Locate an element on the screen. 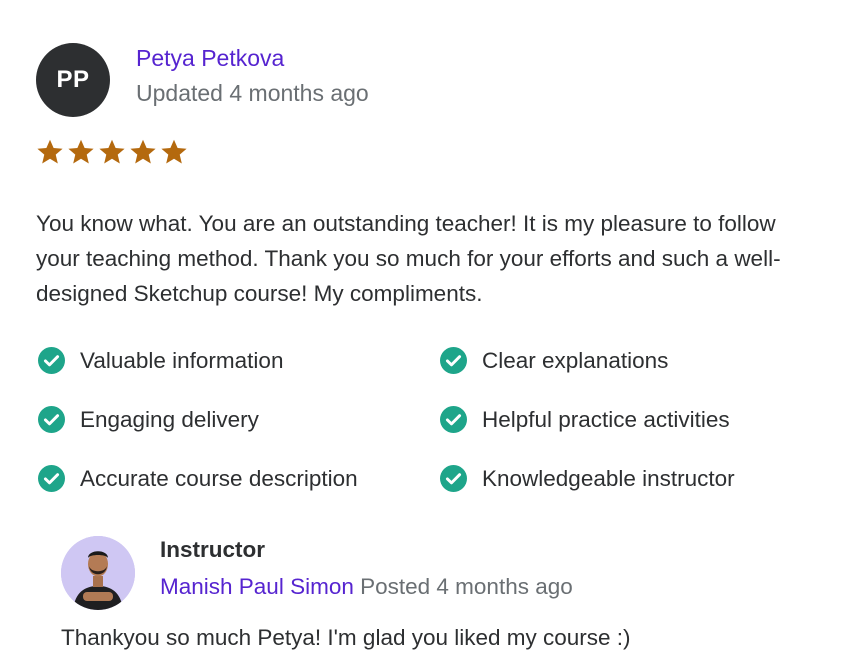 The height and width of the screenshot is (668, 845). instructor-meta: Manish Paul Simon Posted 4 months ago is located at coordinates (366, 587).